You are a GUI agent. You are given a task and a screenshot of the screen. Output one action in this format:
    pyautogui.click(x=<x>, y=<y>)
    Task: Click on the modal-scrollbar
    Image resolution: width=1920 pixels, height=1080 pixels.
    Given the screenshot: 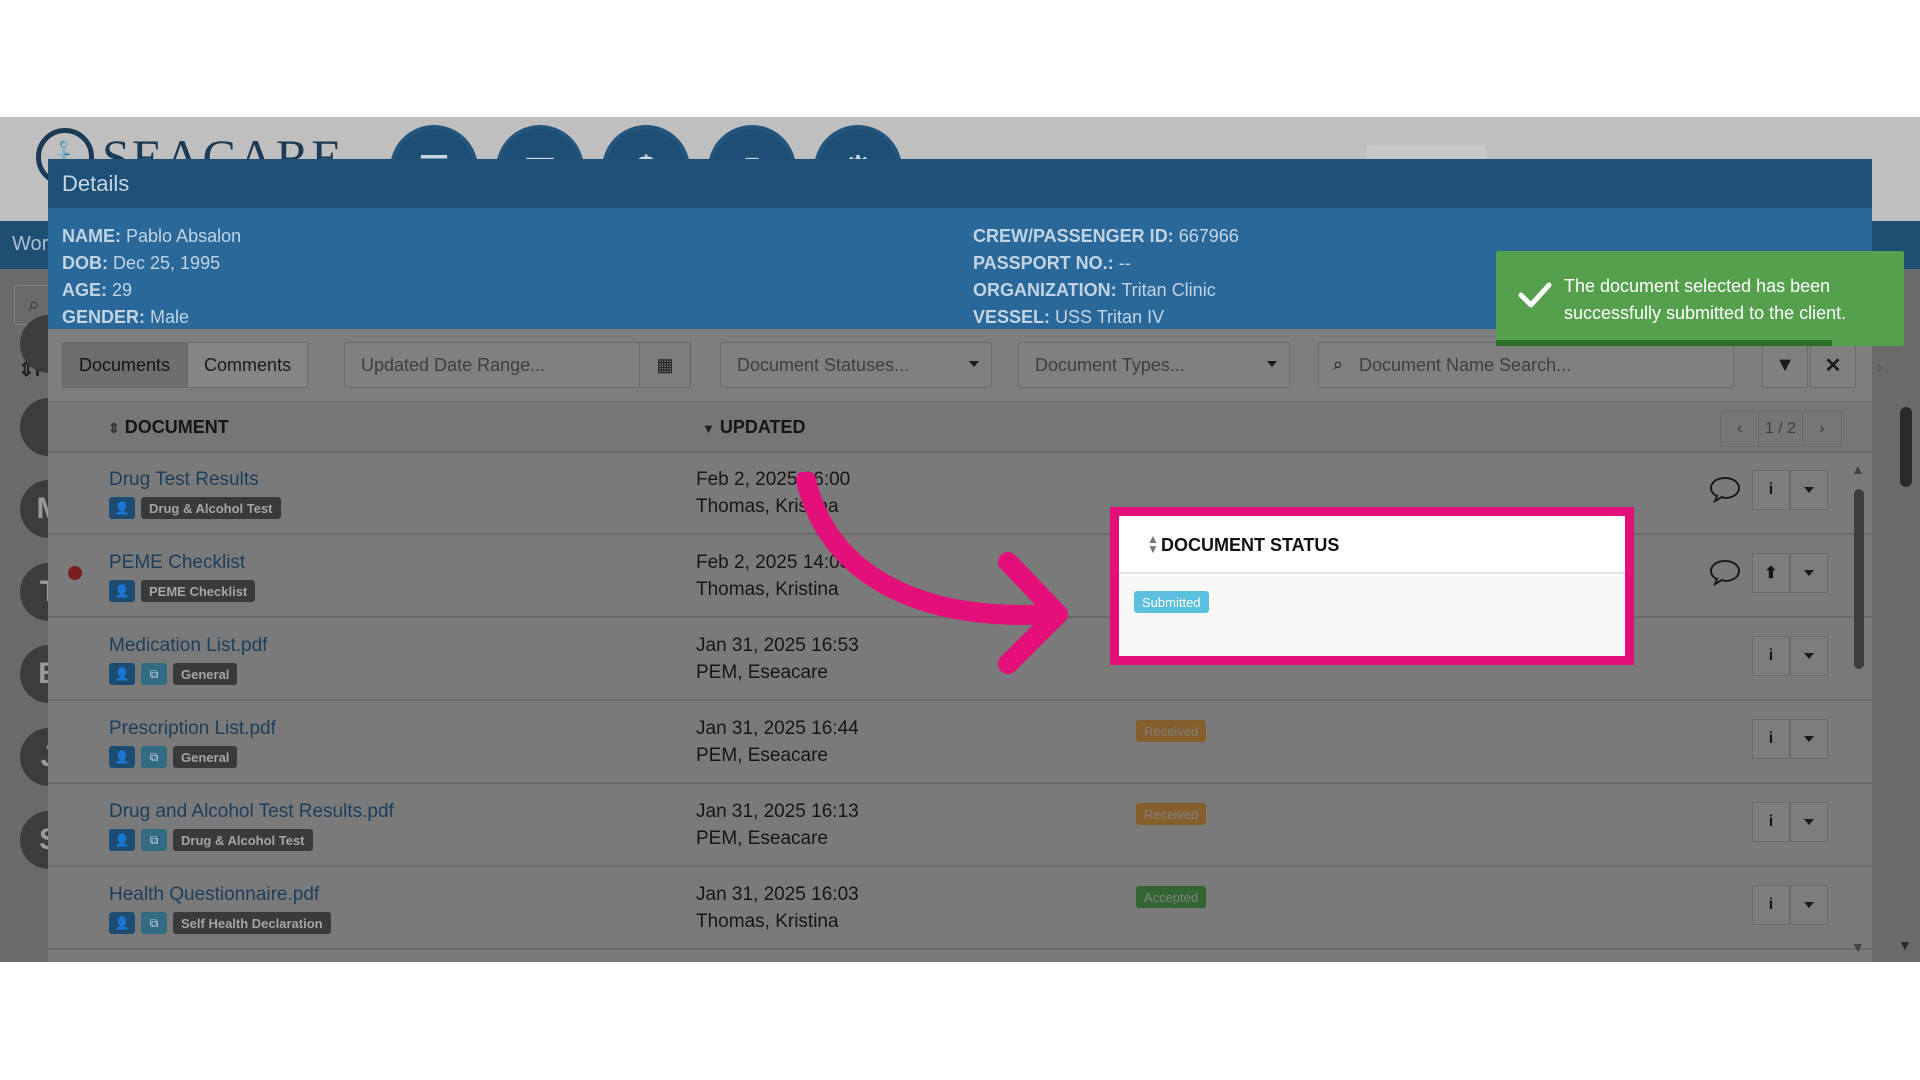 What is the action you would take?
    pyautogui.click(x=1859, y=579)
    